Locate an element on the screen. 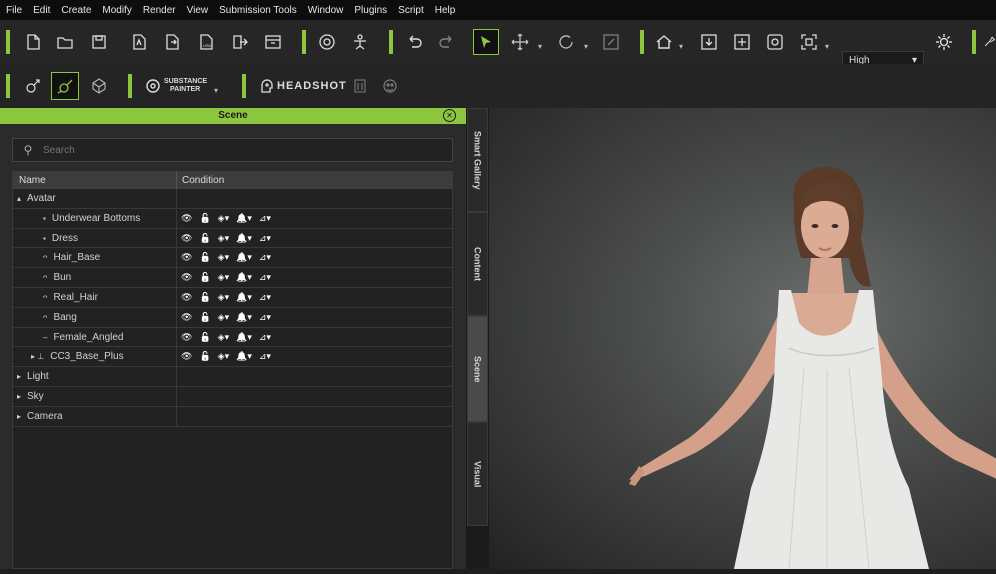 Image resolution: width=996 pixels, height=574 pixels. substance-painter-label: SUBSTANCE PAINTER is located at coordinates (185, 86).